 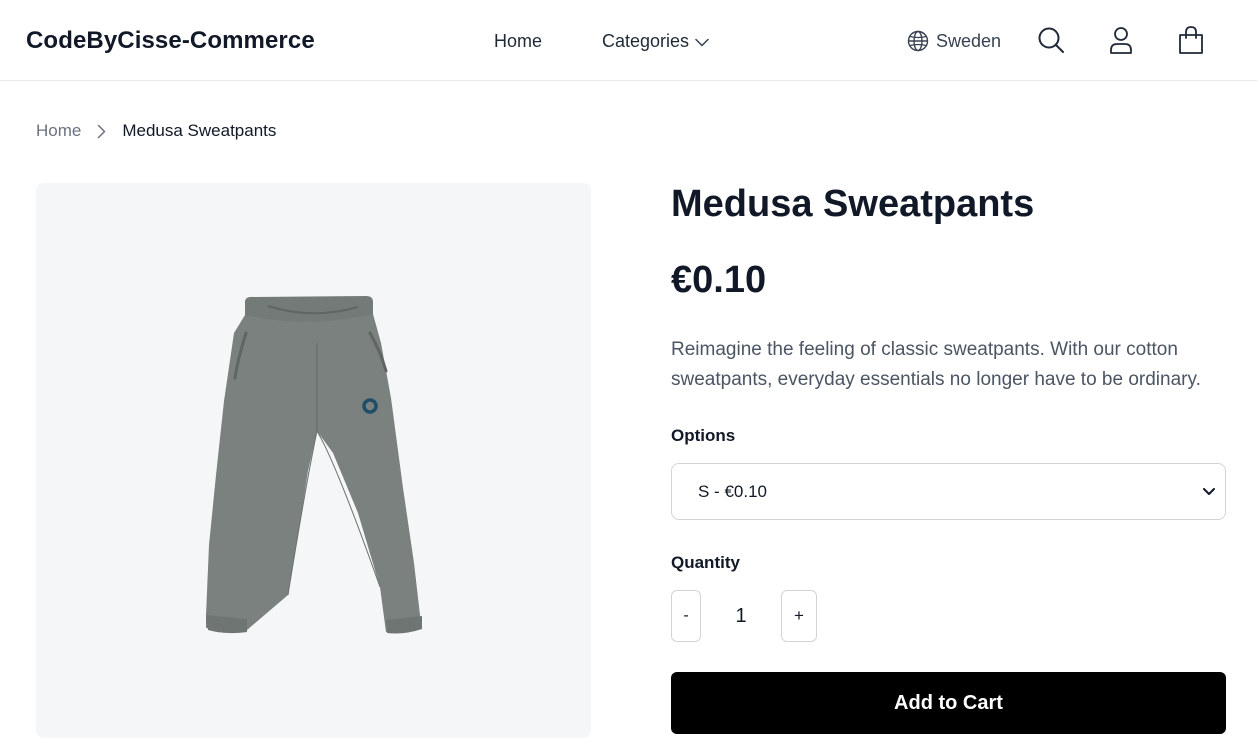 I want to click on nav-home-link: Home, so click(x=518, y=41).